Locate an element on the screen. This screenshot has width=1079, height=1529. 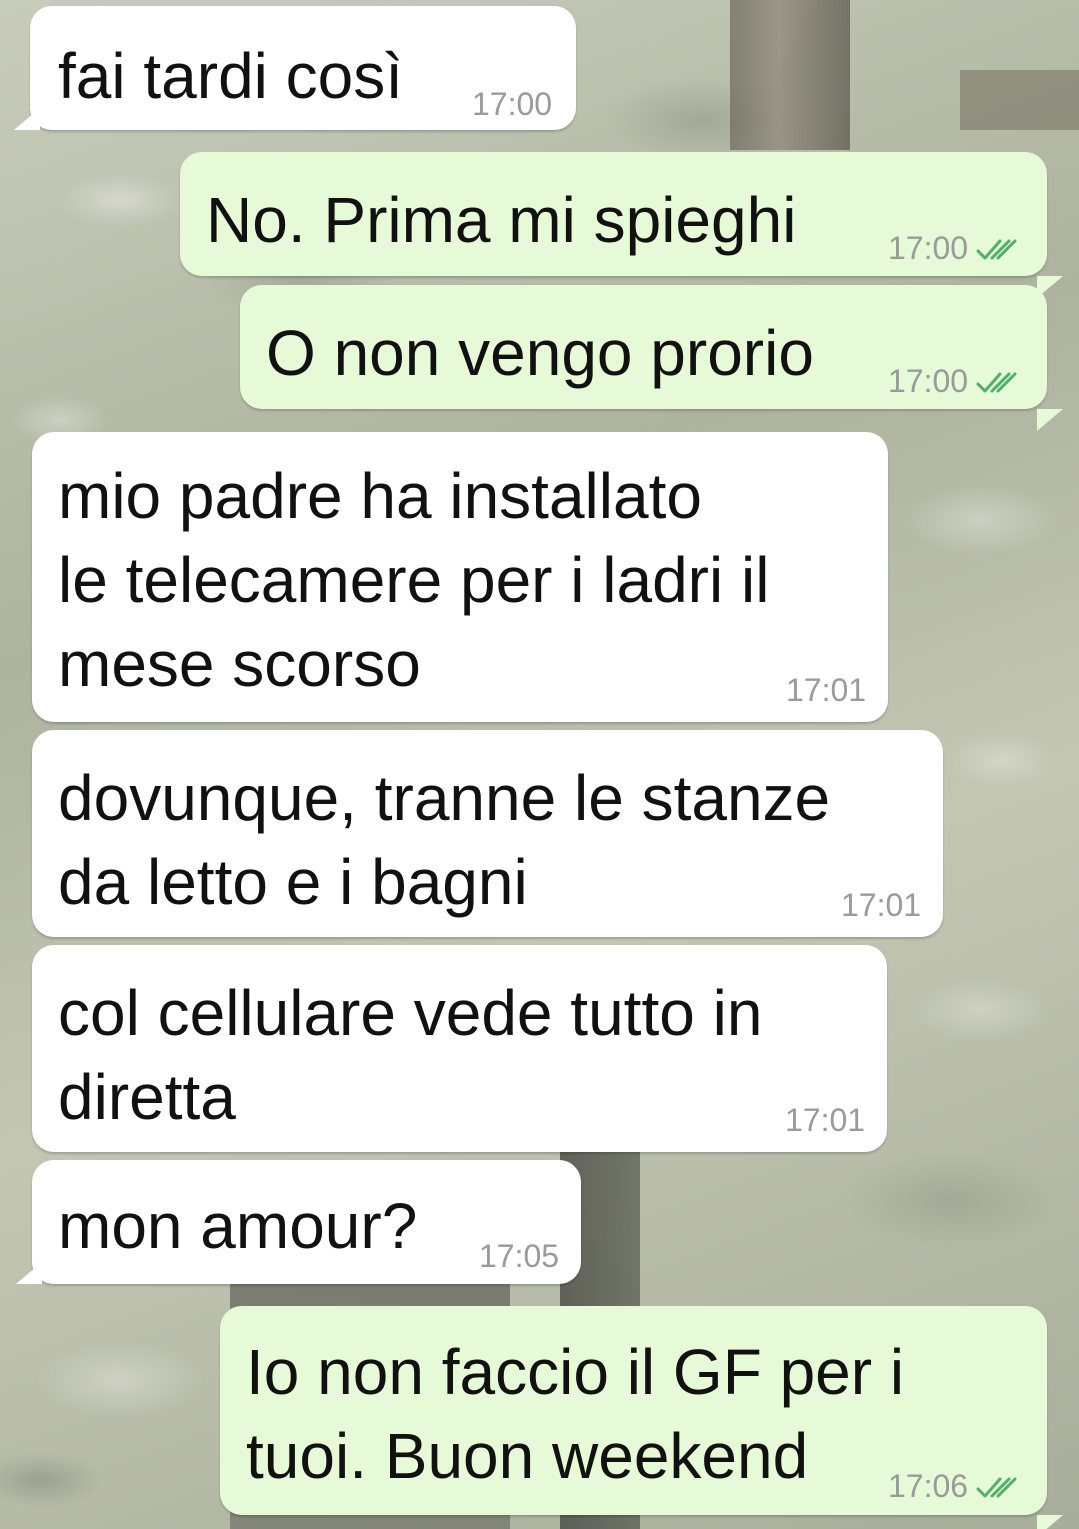
message-bubble-outgoing: No. Prima mi spieghi 17:00 is located at coordinates (613, 214).